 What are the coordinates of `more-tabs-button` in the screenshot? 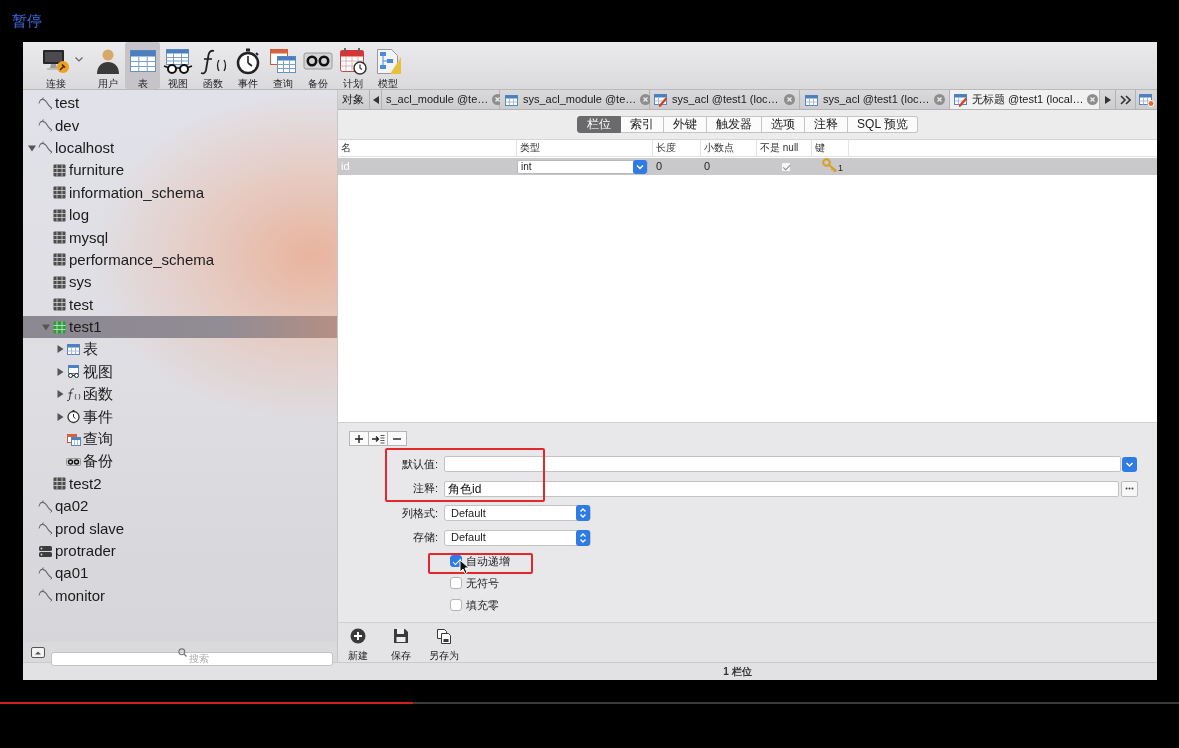 It's located at (1126, 99).